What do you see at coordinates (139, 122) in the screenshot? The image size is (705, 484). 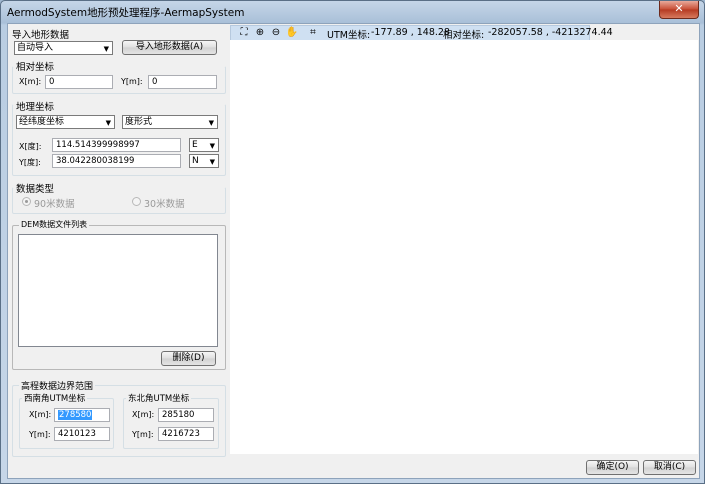 I see `coord-format-value: 度形式` at bounding box center [139, 122].